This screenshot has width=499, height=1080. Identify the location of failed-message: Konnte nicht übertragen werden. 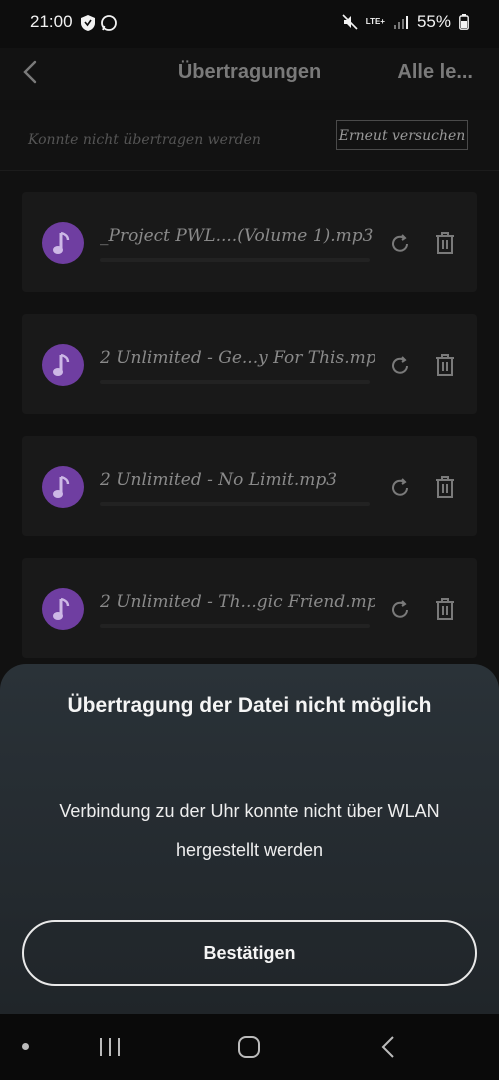
(144, 140).